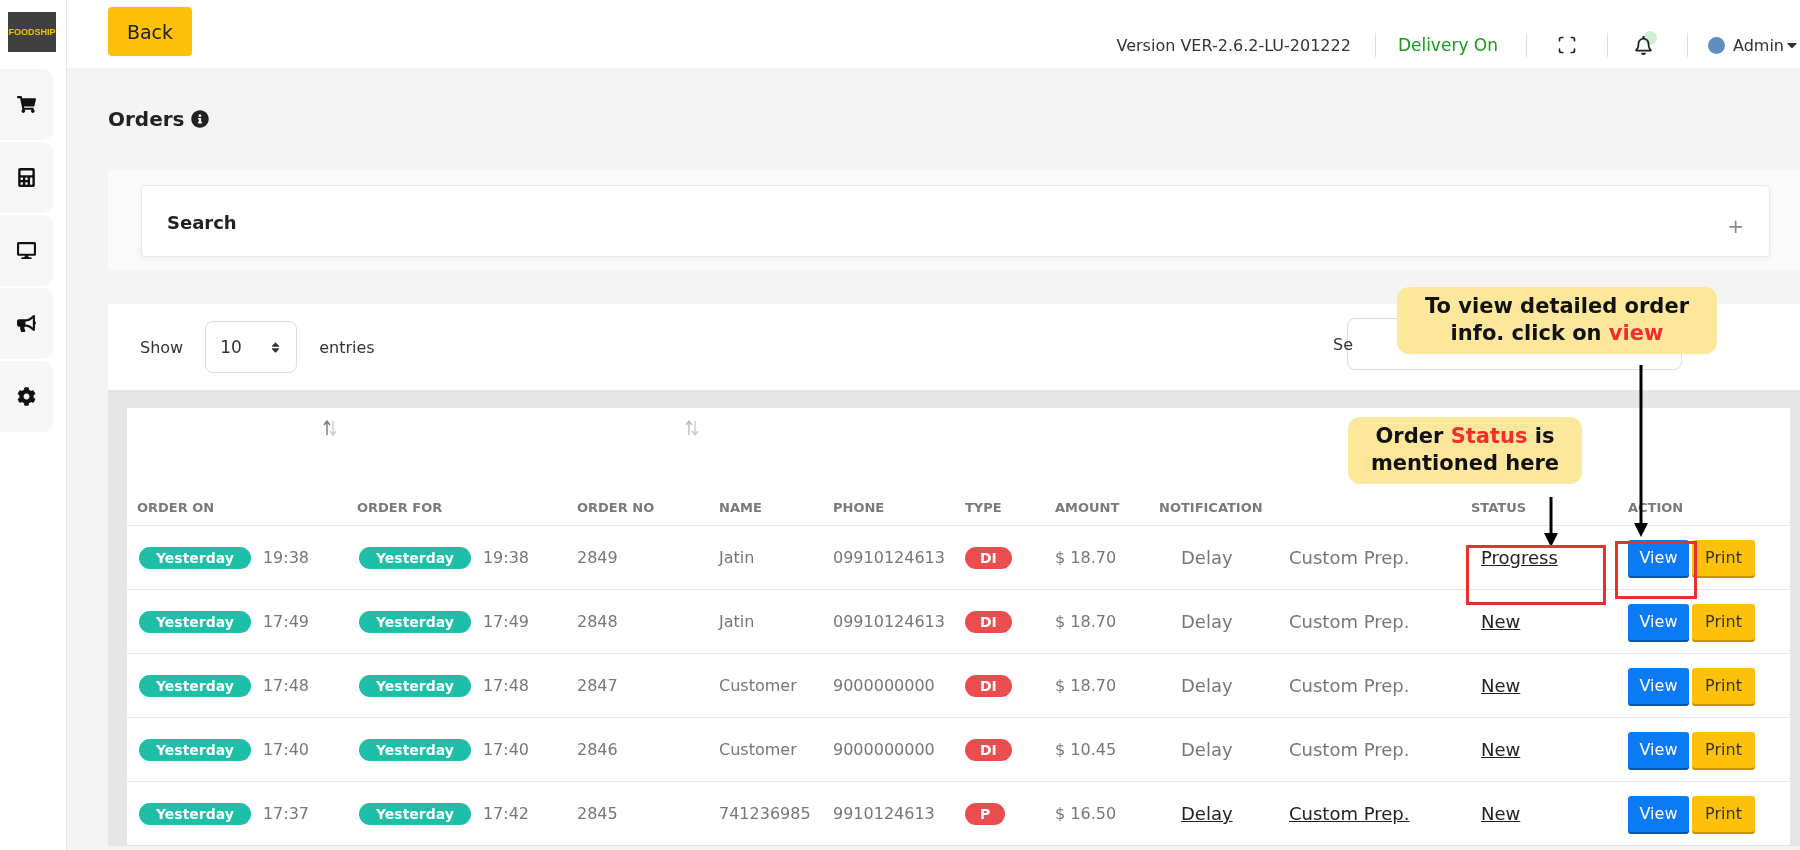 The width and height of the screenshot is (1800, 850). What do you see at coordinates (1087, 507) in the screenshot?
I see `column-header: AMOUNT` at bounding box center [1087, 507].